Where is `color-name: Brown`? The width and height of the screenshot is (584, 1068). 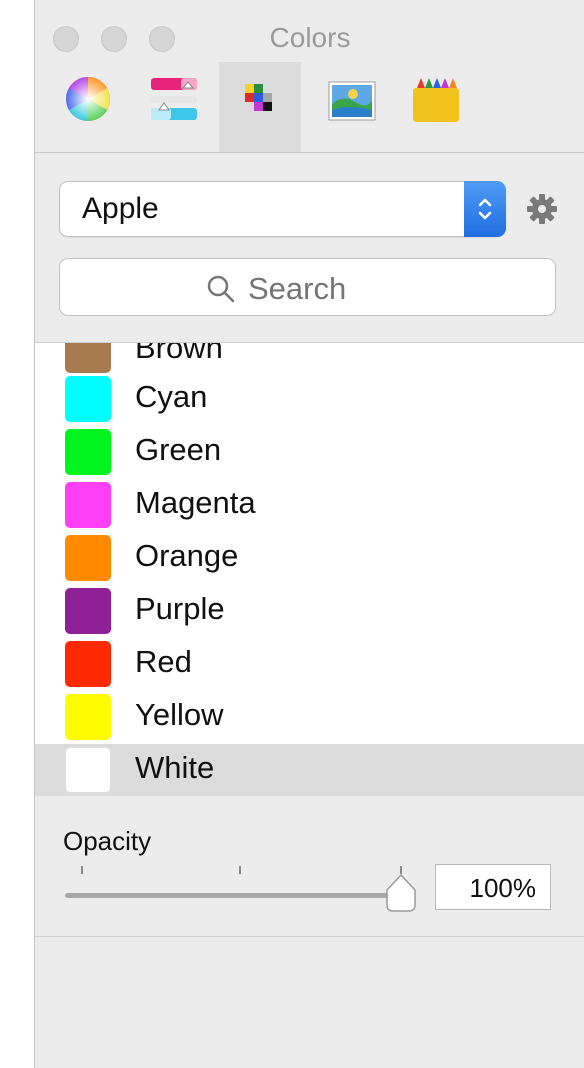 color-name: Brown is located at coordinates (179, 353).